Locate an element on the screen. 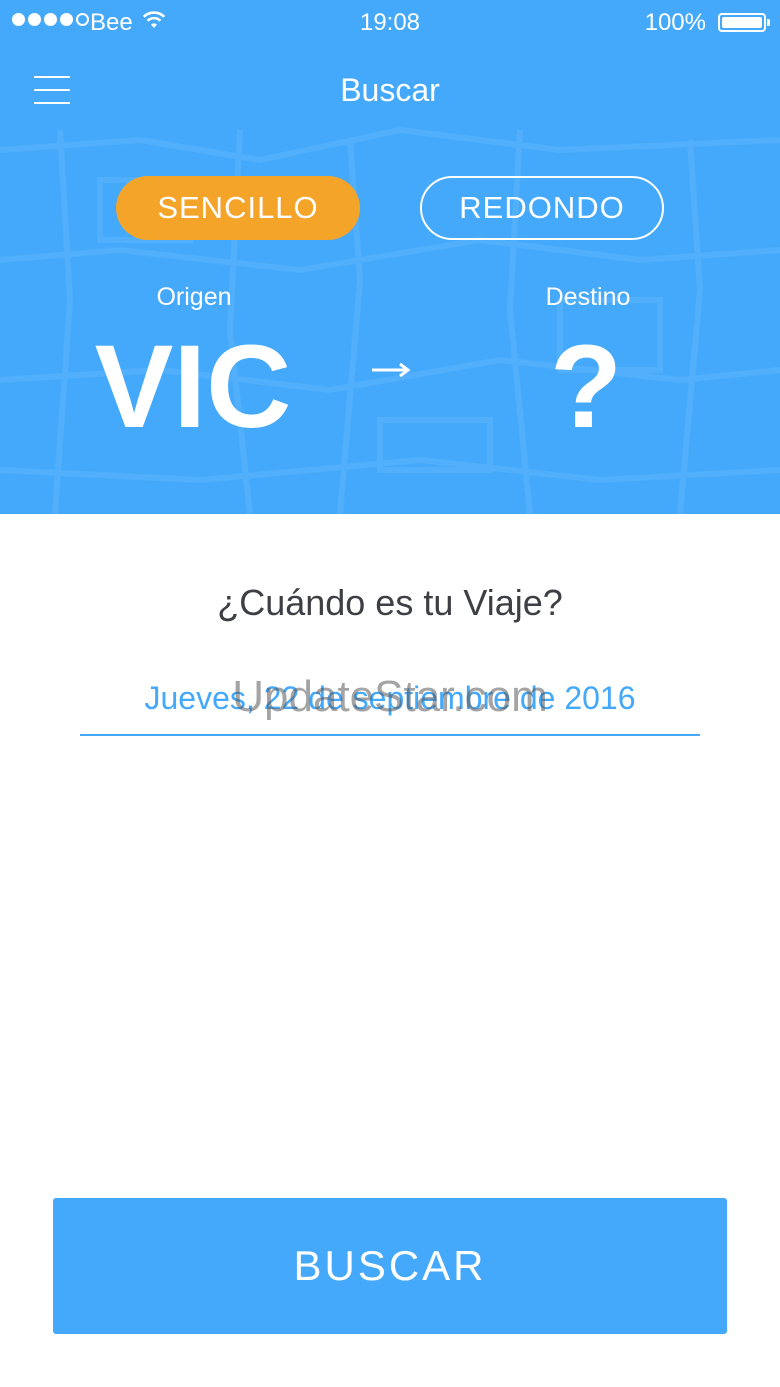  status-bar: Bee 19:08 100% is located at coordinates (390, 23).